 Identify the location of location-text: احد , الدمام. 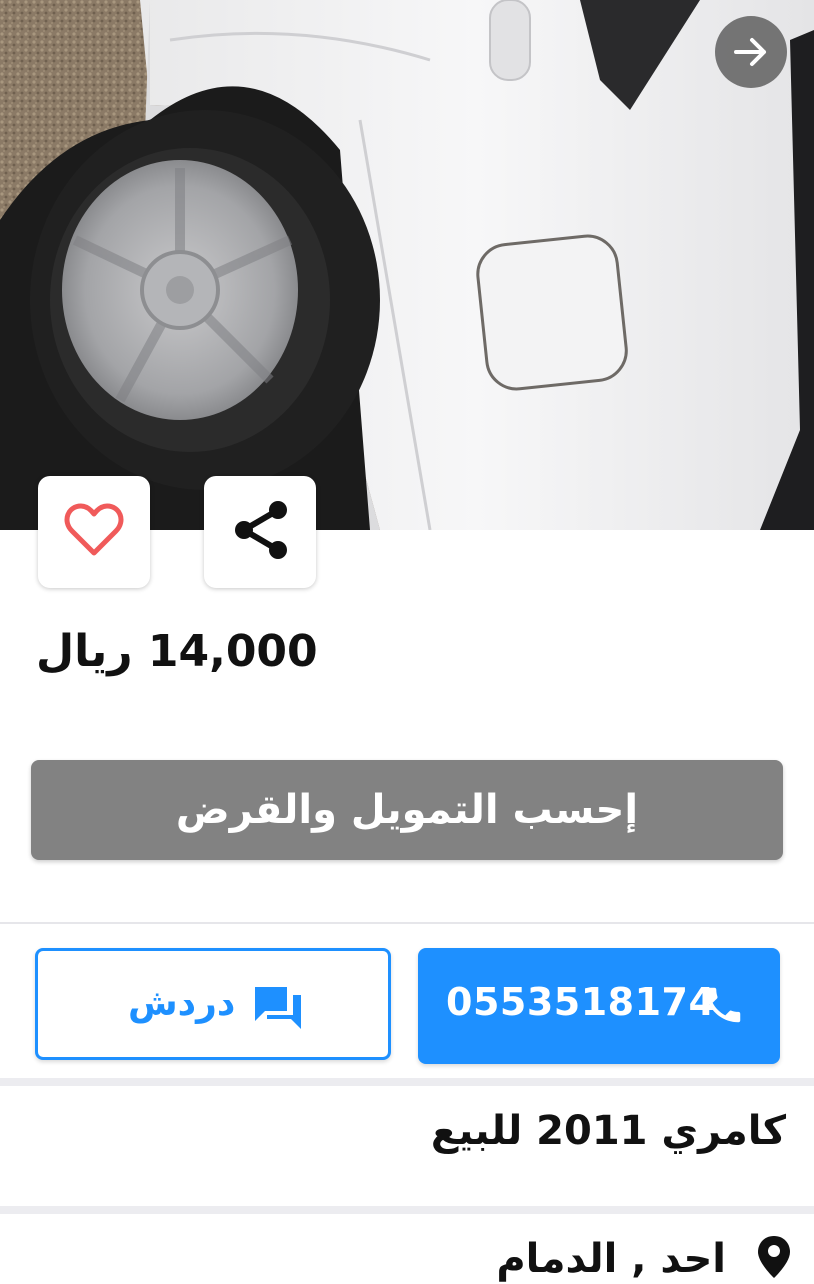
(611, 1259).